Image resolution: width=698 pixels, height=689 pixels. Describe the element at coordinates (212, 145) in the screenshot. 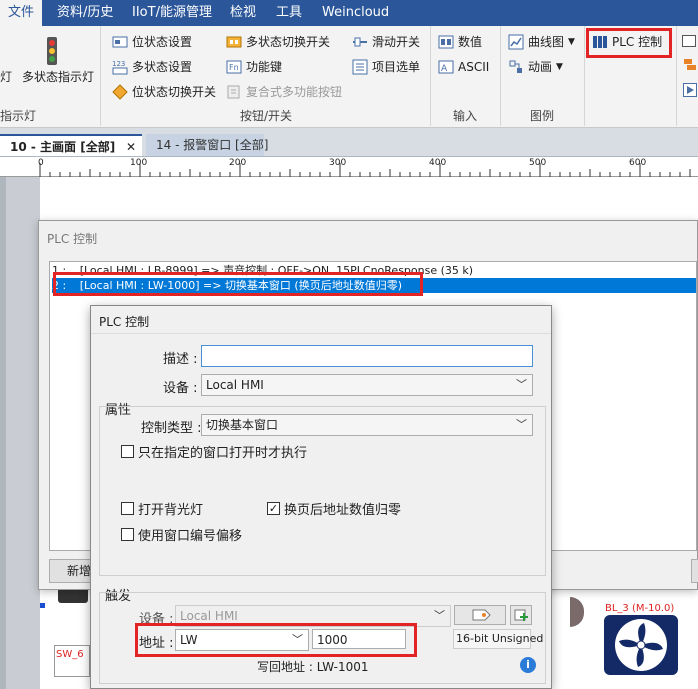

I see `tab-alarm-label: 14 - 报警窗口 [全部]` at that location.